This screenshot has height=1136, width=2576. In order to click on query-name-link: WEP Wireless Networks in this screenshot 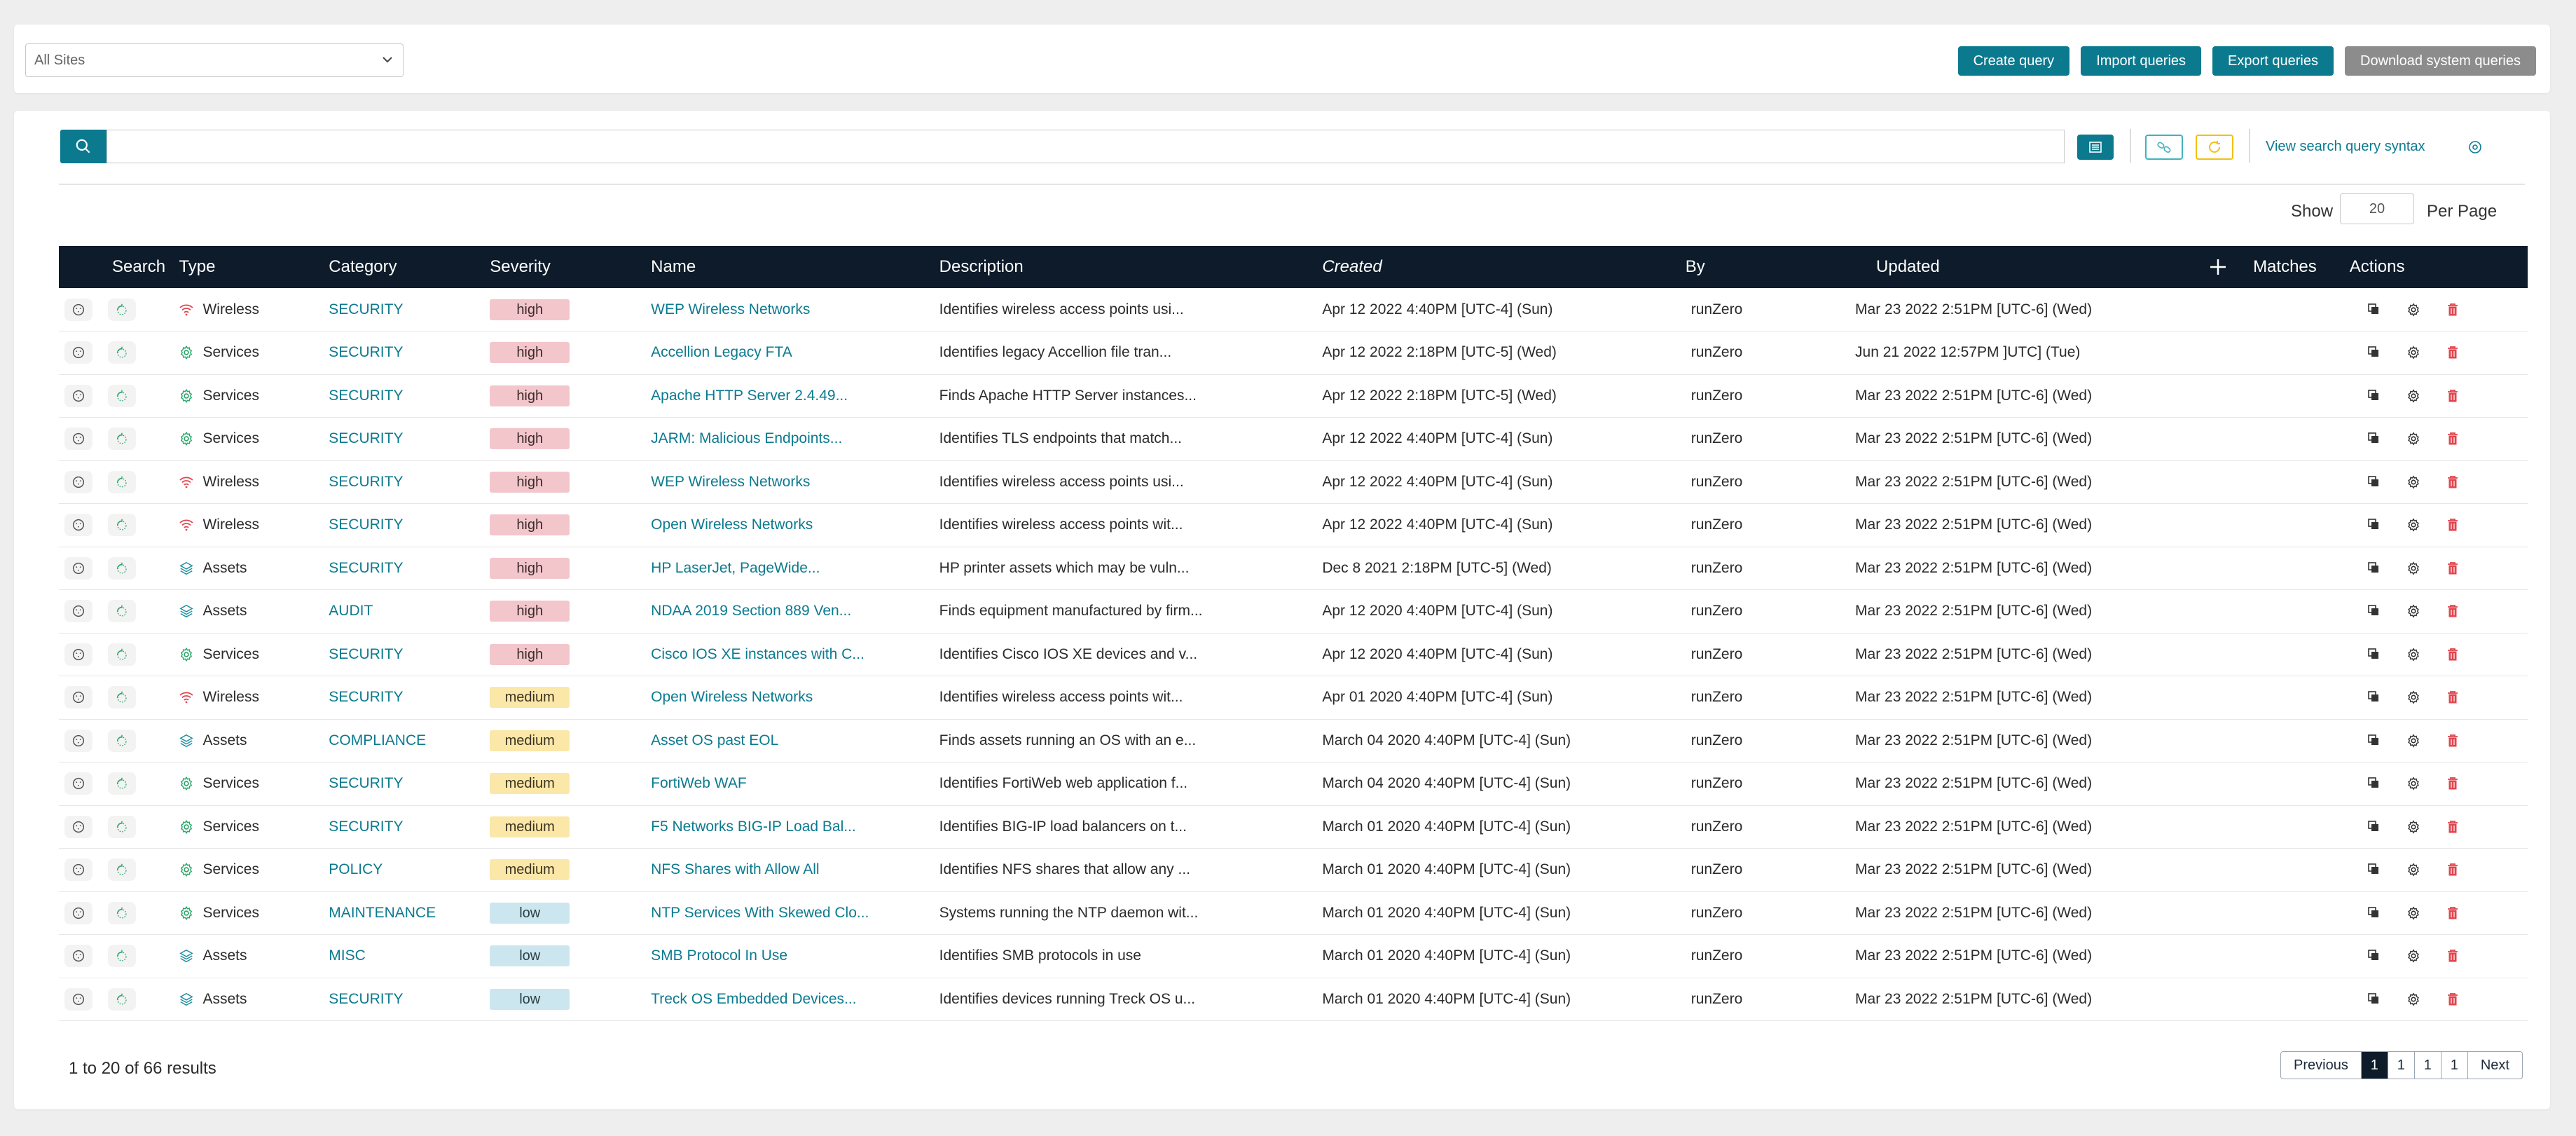, I will do `click(730, 309)`.